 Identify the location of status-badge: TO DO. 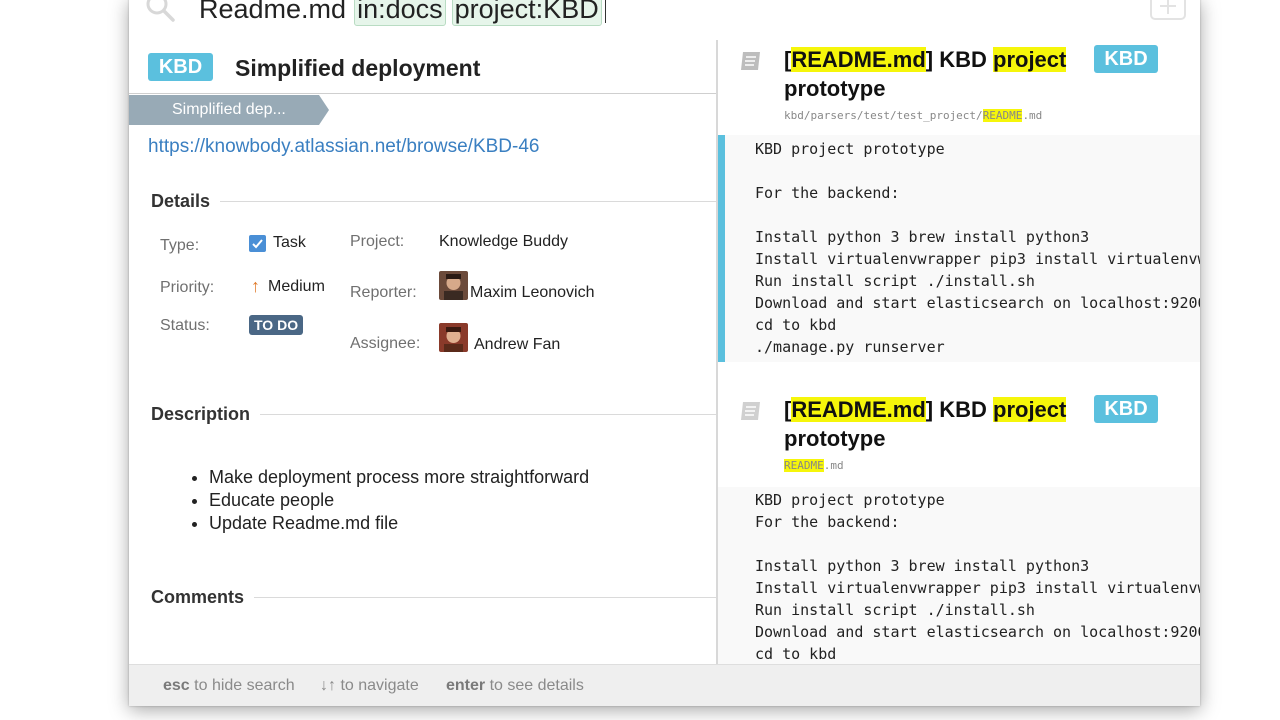
(276, 325).